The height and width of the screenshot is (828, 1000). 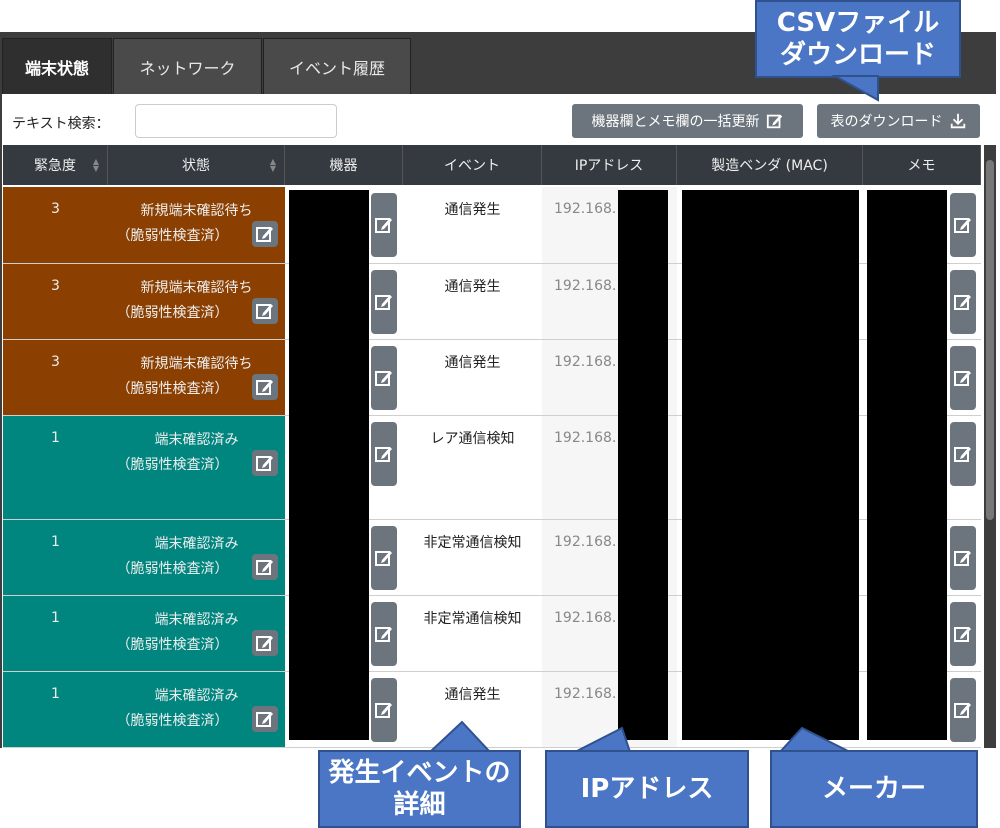 What do you see at coordinates (236, 121) in the screenshot?
I see `search-input` at bounding box center [236, 121].